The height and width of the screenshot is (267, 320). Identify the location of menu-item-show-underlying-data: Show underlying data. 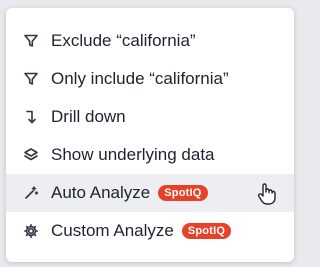
(150, 155).